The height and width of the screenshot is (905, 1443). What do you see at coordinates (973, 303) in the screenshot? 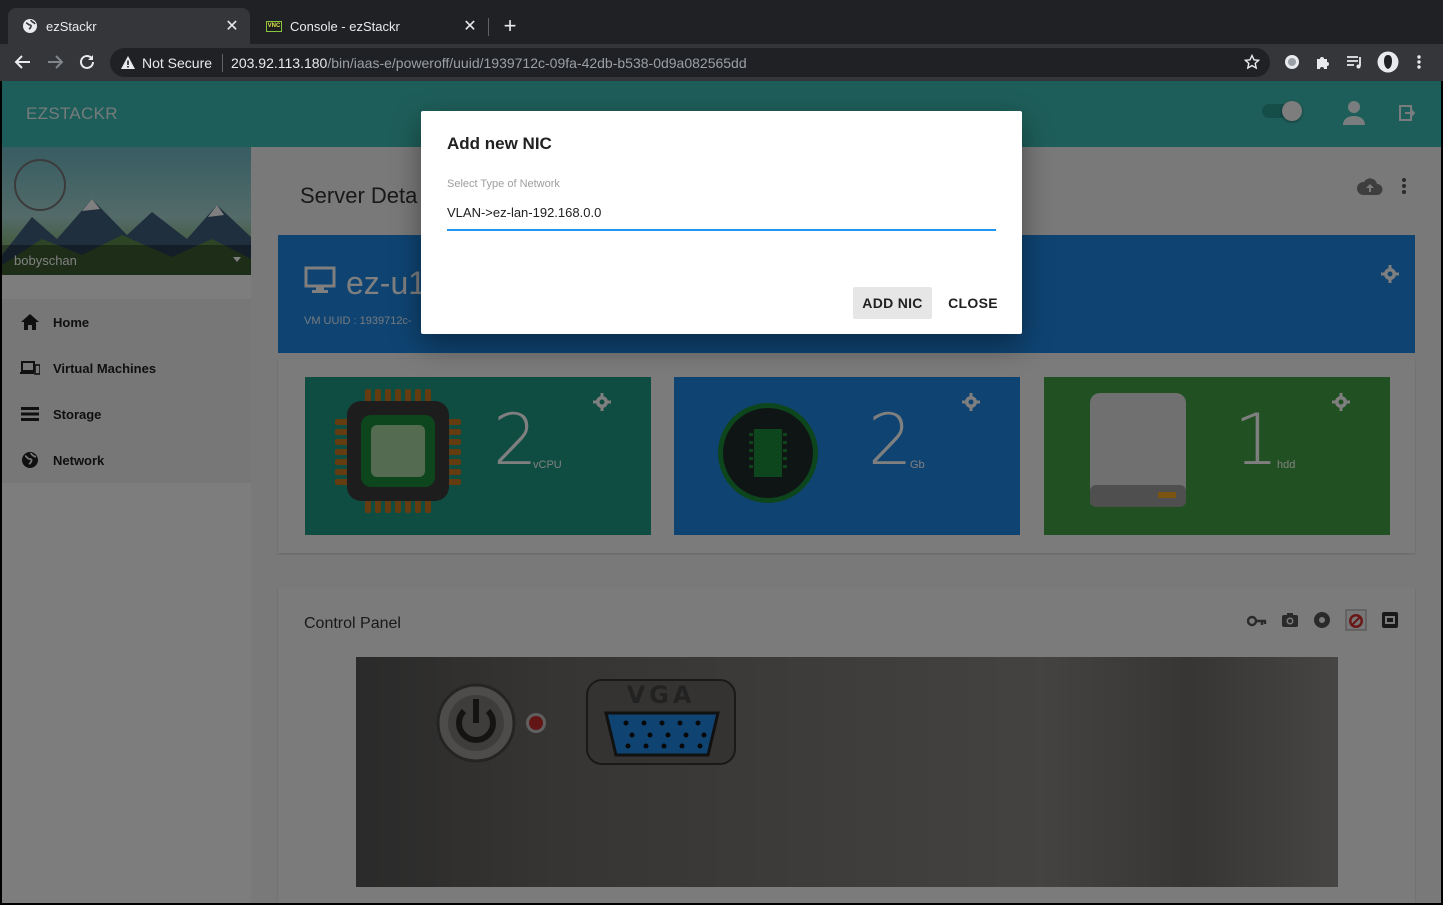
I see `close-button: CLOSE` at bounding box center [973, 303].